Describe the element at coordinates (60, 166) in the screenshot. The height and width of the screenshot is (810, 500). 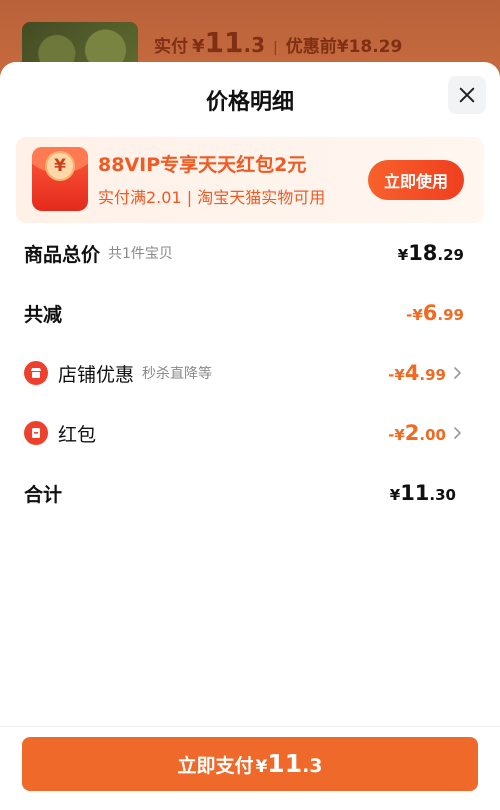
I see `coin-symbol: ¥` at that location.